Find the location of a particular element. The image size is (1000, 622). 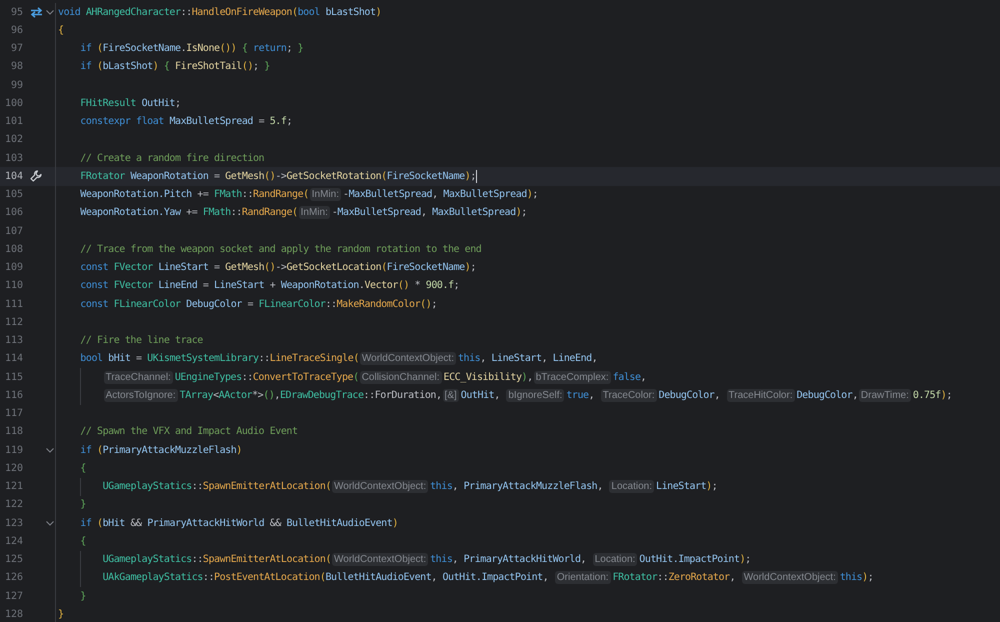

line-number: 125 is located at coordinates (13, 560).